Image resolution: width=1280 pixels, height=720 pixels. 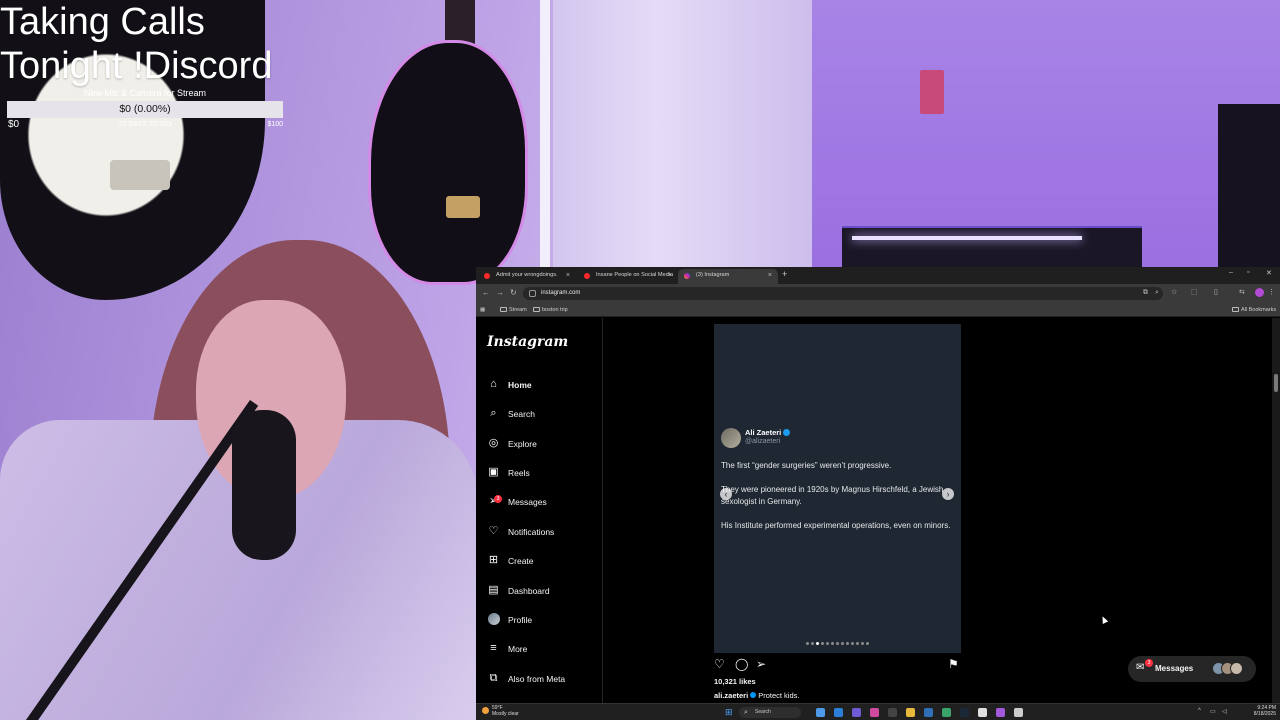 What do you see at coordinates (145, 93) in the screenshot?
I see `goal-label: New Mic & Camera for Stream` at bounding box center [145, 93].